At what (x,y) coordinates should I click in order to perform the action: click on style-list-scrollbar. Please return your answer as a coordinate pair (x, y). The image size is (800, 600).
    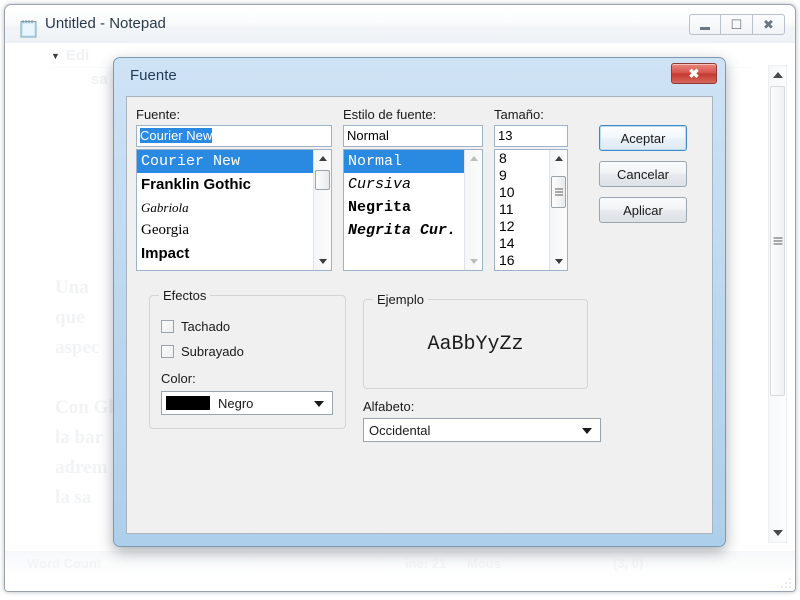
    Looking at the image, I should click on (473, 210).